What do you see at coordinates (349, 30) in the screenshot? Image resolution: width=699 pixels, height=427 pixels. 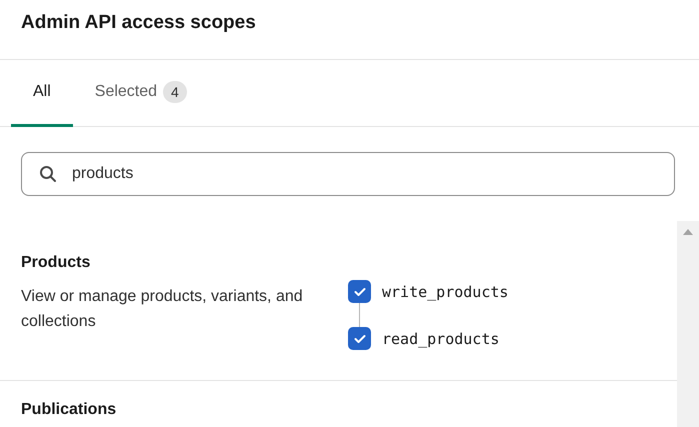 I see `dialog-title: Admin API access scopes` at bounding box center [349, 30].